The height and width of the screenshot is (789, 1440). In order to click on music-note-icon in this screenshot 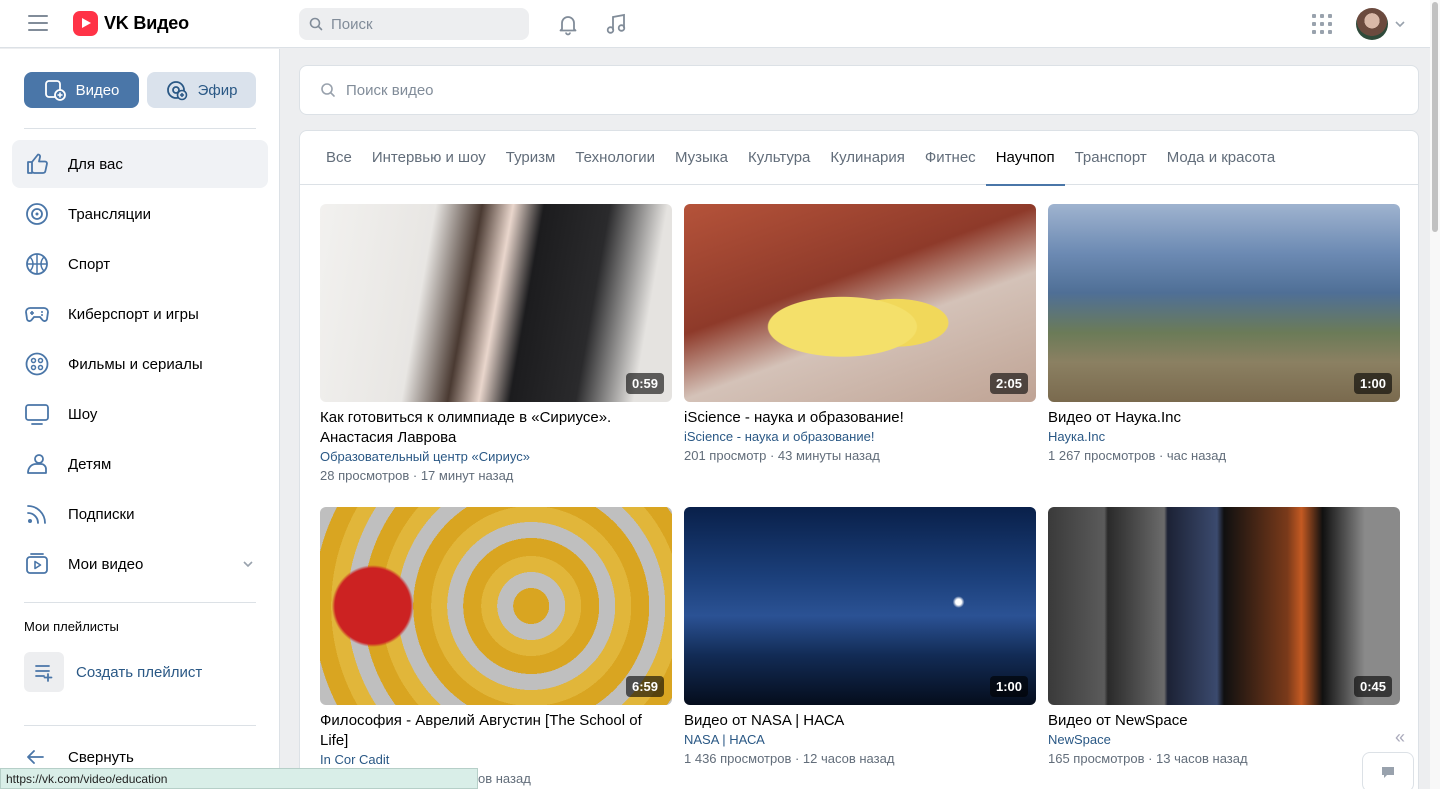, I will do `click(616, 24)`.